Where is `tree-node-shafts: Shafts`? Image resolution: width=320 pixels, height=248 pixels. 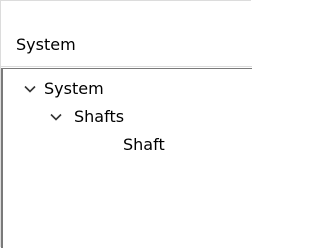 tree-node-shafts: Shafts is located at coordinates (127, 117).